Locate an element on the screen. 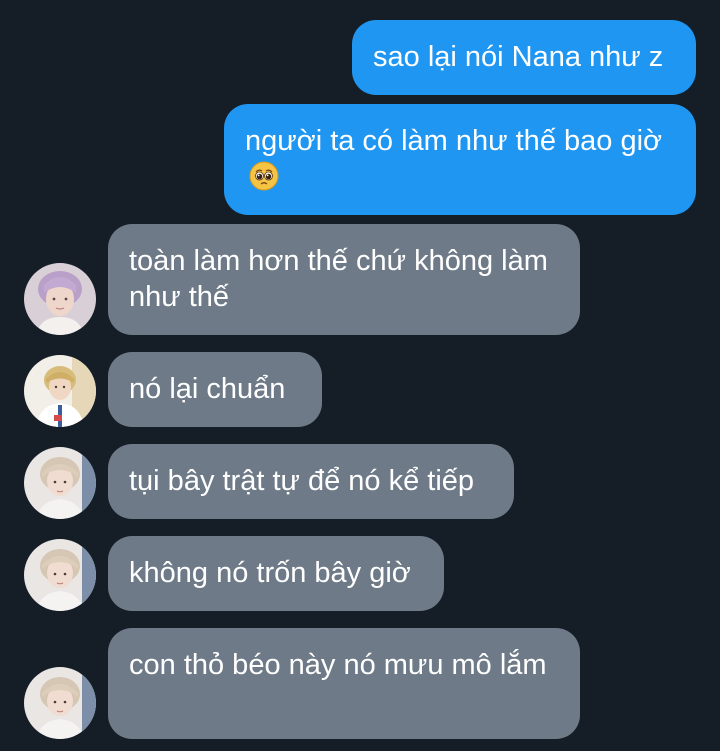  outgoing-message-bubble: sao lại nói Nana như z is located at coordinates (524, 57).